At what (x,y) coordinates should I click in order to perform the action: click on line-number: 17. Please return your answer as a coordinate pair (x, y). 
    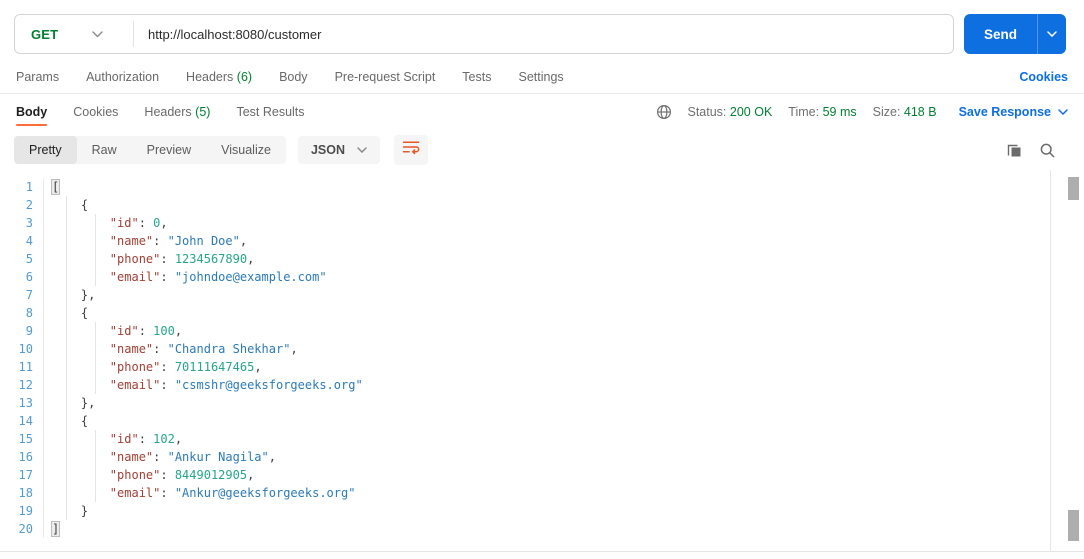
    Looking at the image, I should click on (22, 475).